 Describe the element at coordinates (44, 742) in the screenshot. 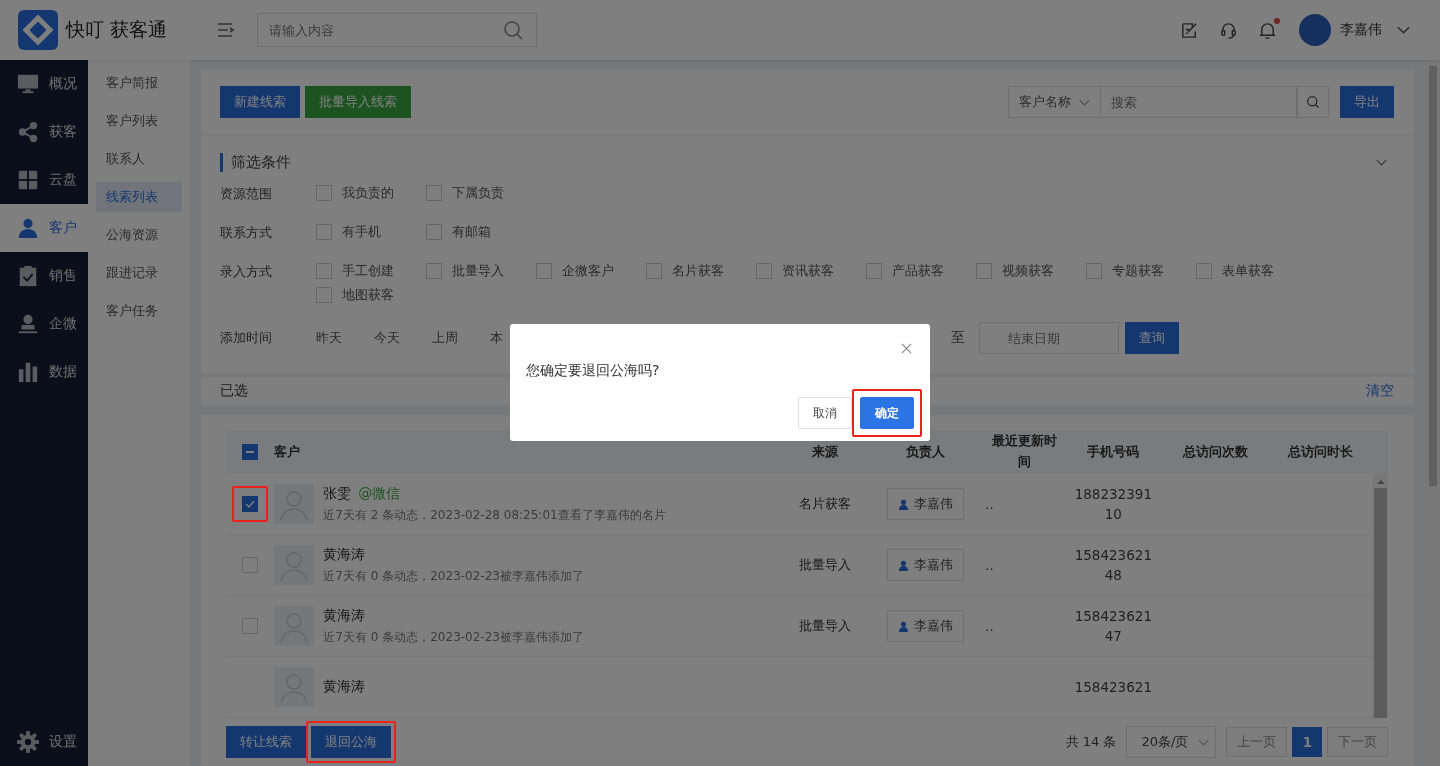

I see `nav-item: 设置` at that location.